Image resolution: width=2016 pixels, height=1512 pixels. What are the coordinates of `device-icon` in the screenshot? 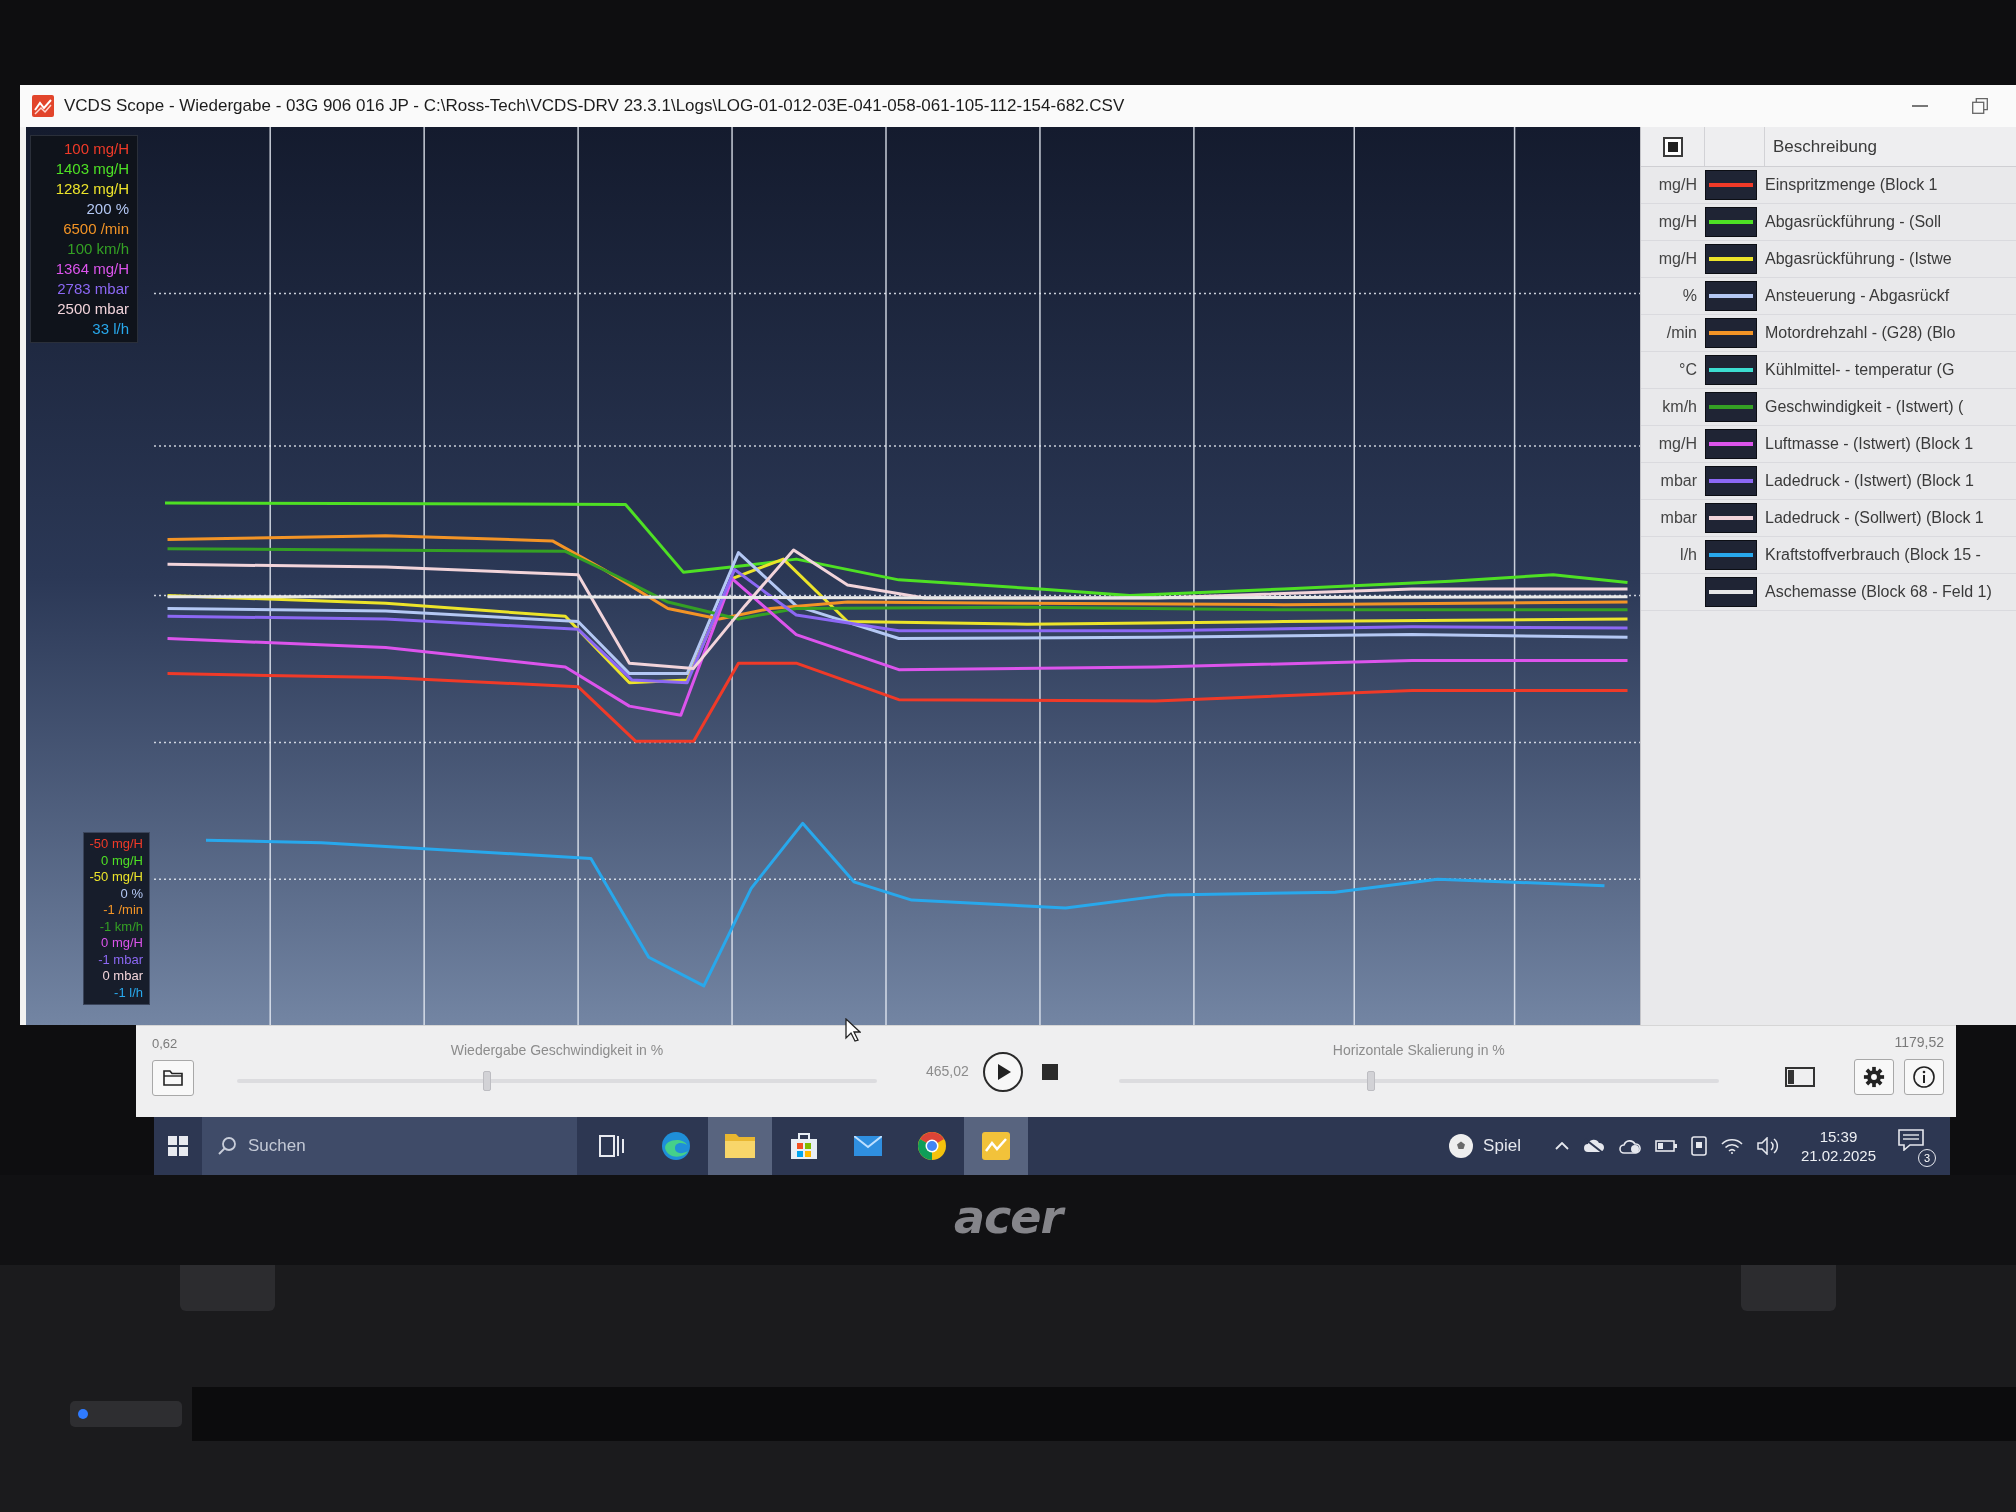 It's located at (1698, 1146).